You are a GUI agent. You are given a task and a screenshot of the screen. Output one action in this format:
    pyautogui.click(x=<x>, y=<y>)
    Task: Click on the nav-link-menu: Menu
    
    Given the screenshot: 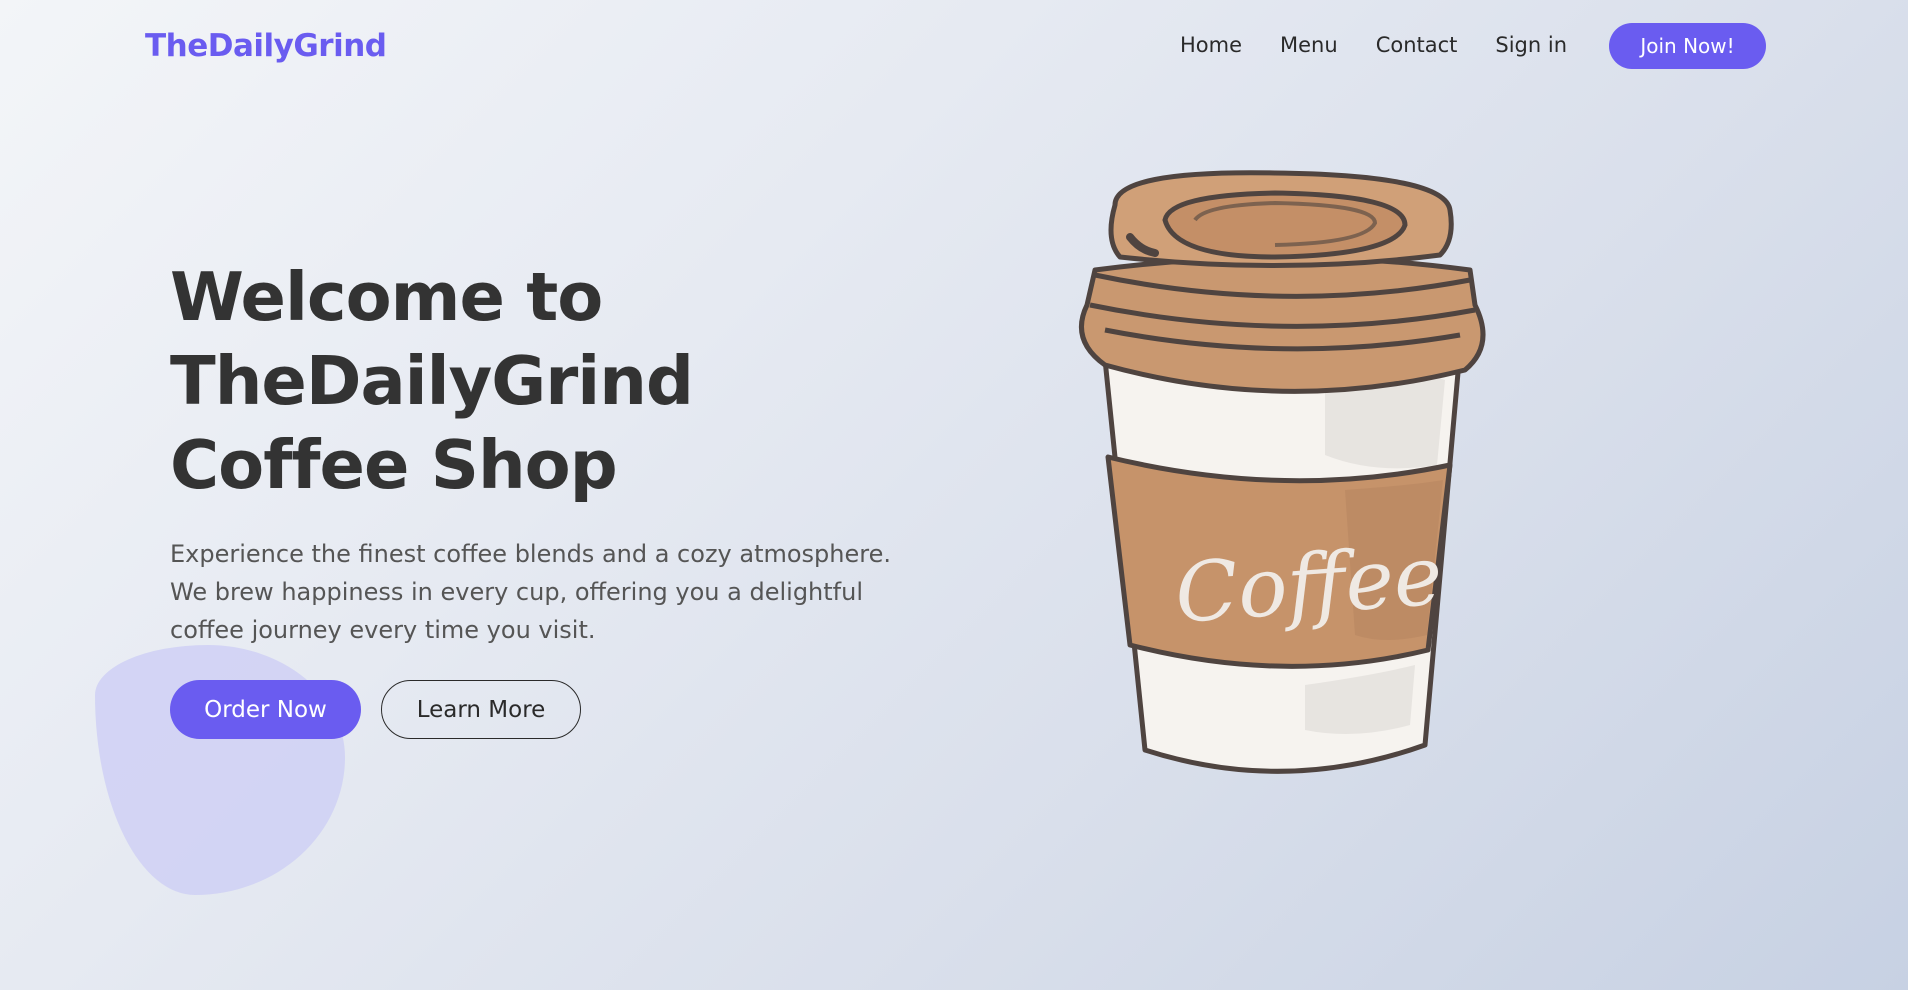 What is the action you would take?
    pyautogui.click(x=1309, y=45)
    